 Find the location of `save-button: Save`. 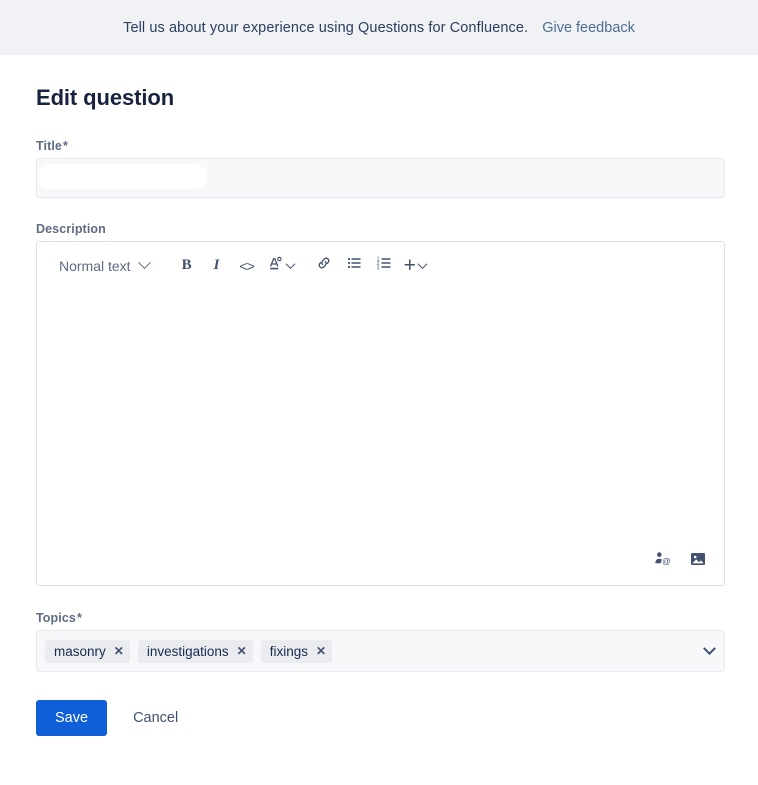

save-button: Save is located at coordinates (72, 718).